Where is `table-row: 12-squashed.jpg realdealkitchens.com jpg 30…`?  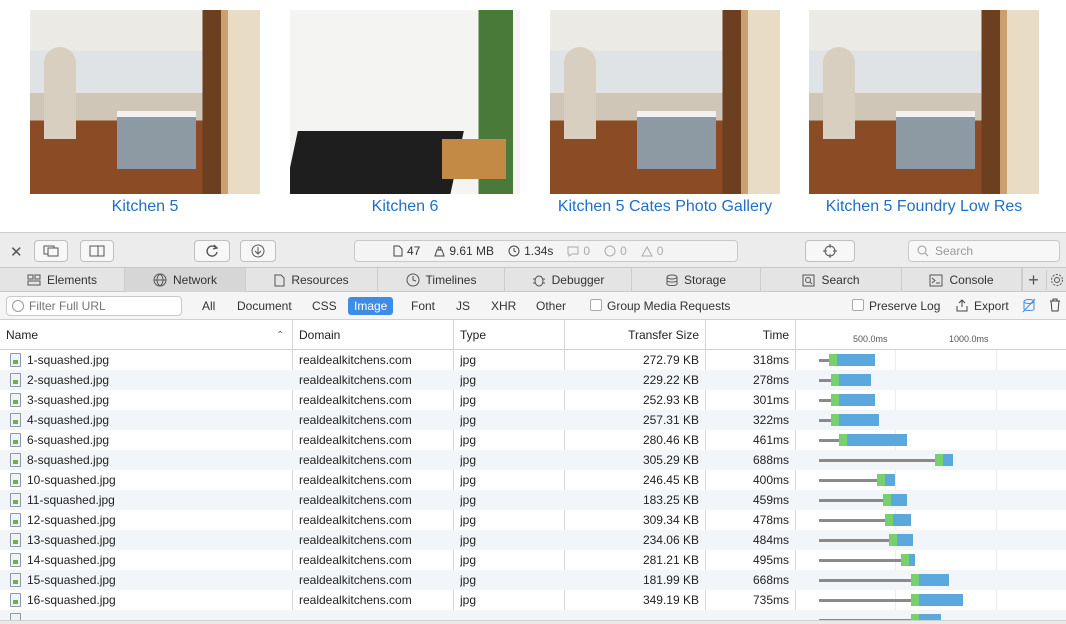
table-row: 12-squashed.jpg realdealkitchens.com jpg 30… is located at coordinates (533, 520).